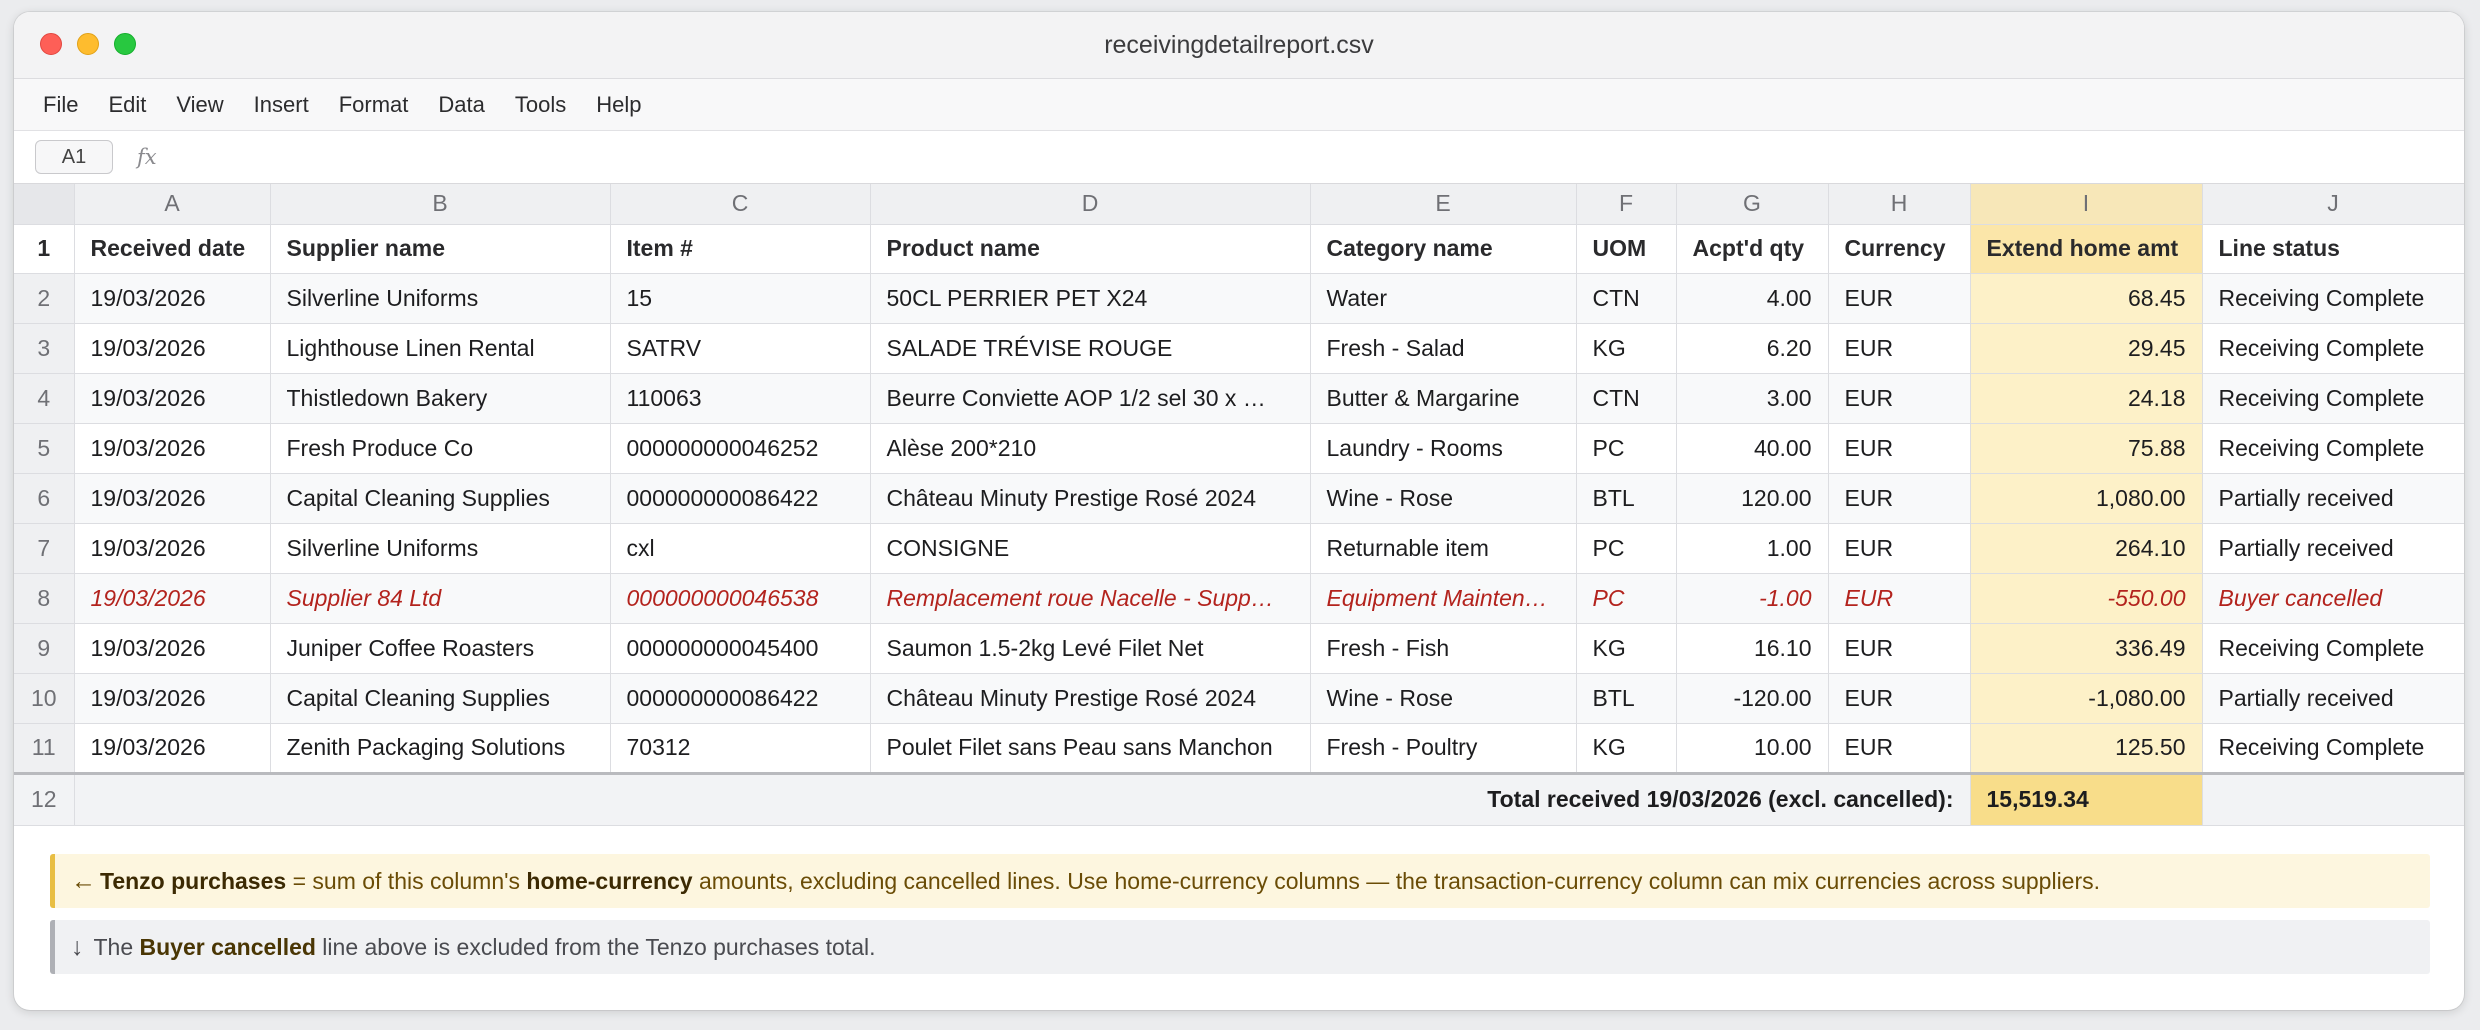 The image size is (2480, 1030). I want to click on table-cell: 264.10, so click(2086, 548).